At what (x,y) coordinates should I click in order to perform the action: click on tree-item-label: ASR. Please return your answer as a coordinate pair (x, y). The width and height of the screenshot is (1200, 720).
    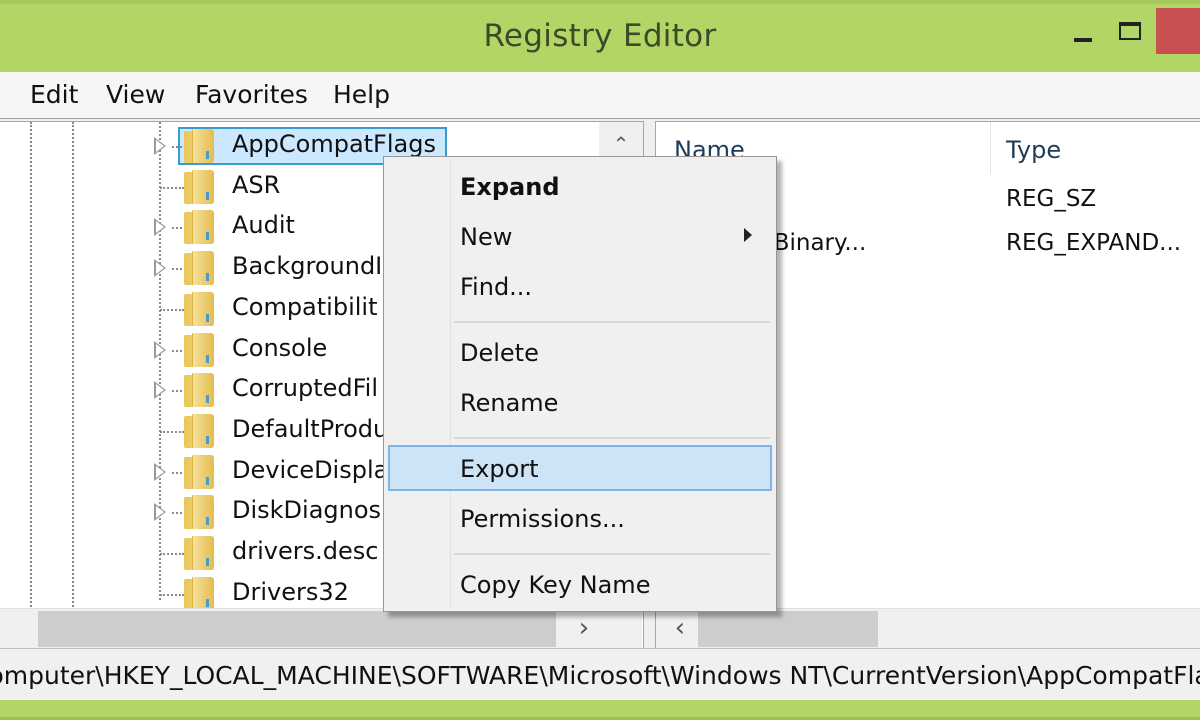
    Looking at the image, I should click on (256, 184).